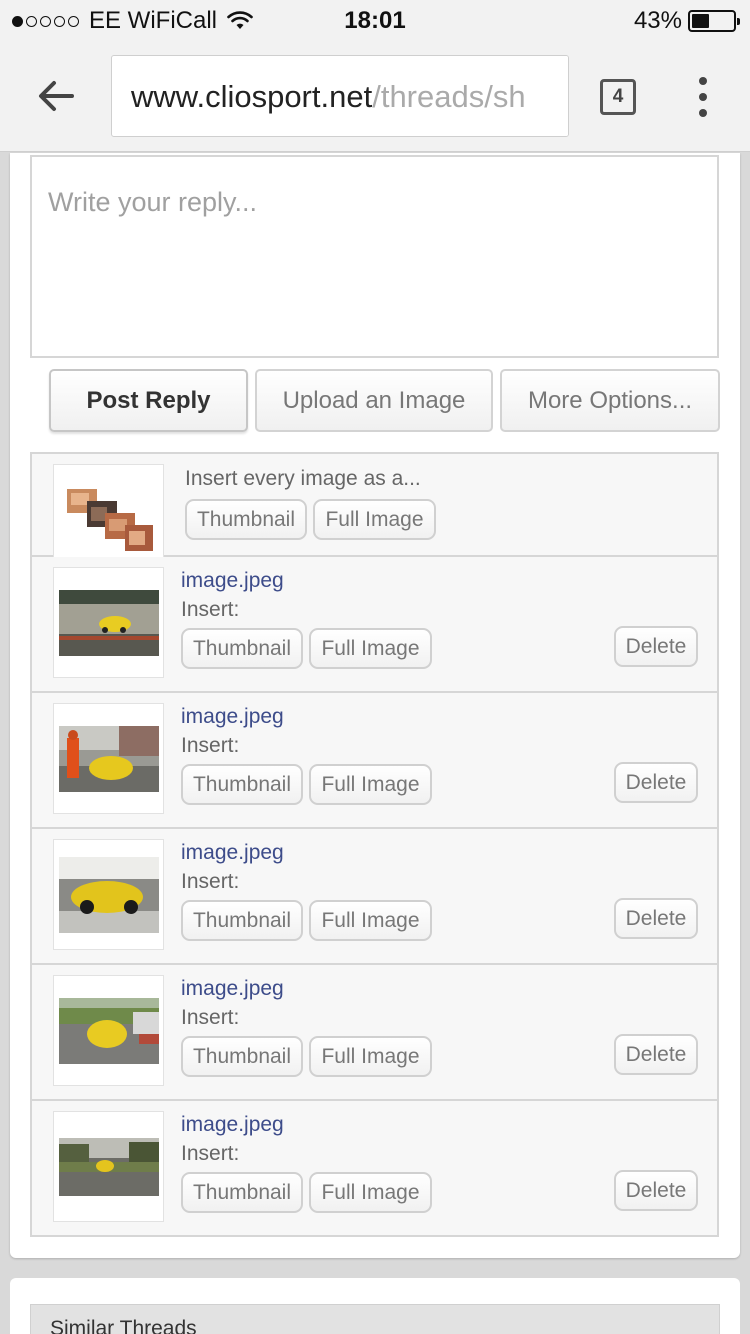 The height and width of the screenshot is (1334, 750). I want to click on post-reply-button: Post Reply, so click(148, 400).